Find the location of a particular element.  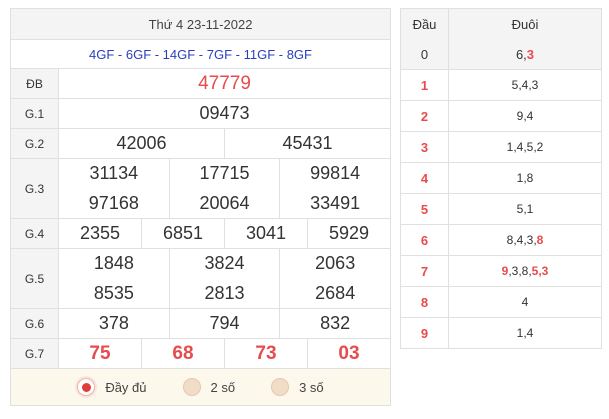

special-prize-number: 47779 is located at coordinates (224, 83).